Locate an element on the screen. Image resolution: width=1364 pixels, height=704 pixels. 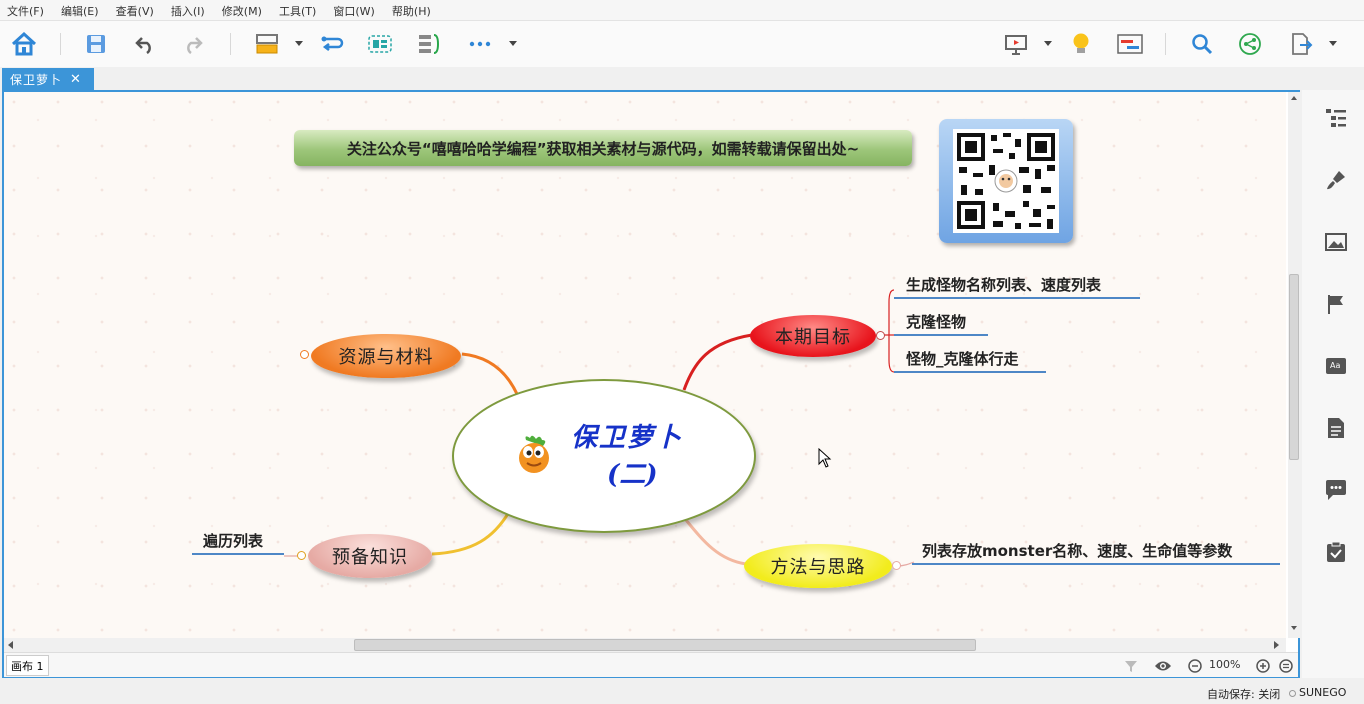
menu-modify: 修改(M) is located at coordinates (242, 9).